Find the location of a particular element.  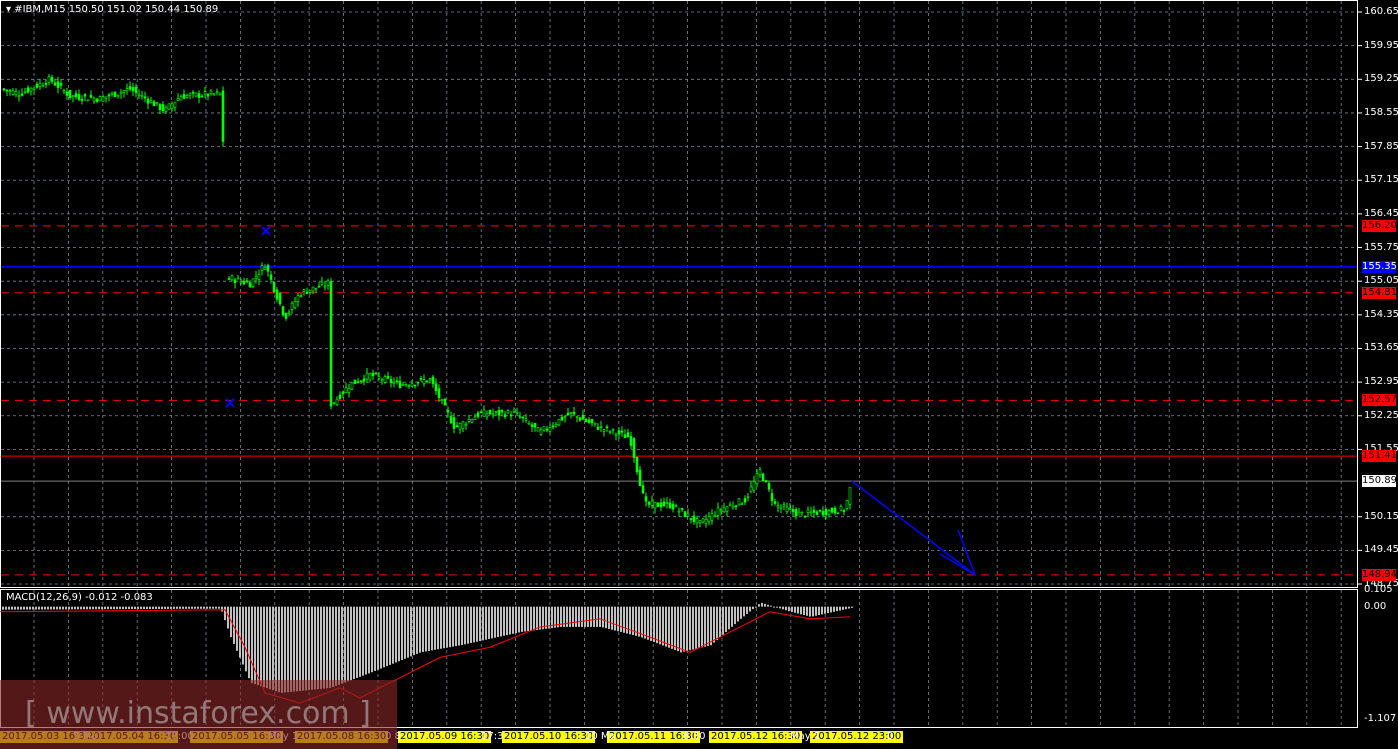

price-tick-label: 159.25 is located at coordinates (1381, 79).